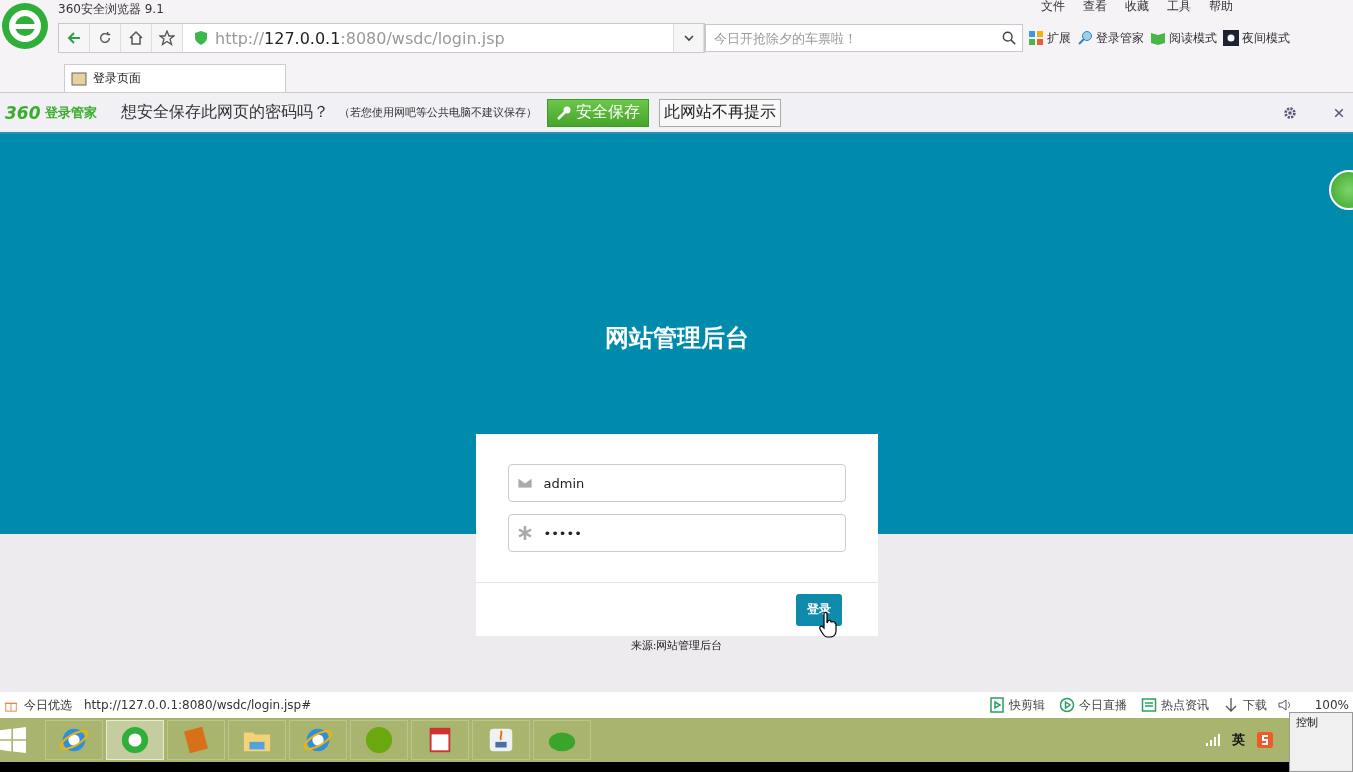  What do you see at coordinates (1183, 38) in the screenshot?
I see `toolbar-item: 阅读模式` at bounding box center [1183, 38].